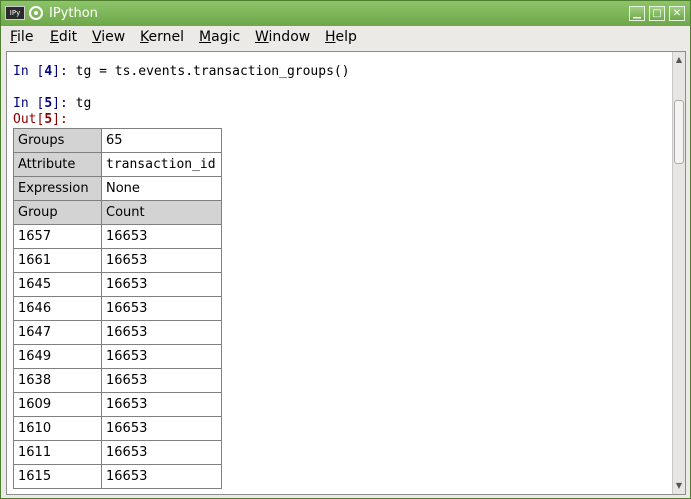 This screenshot has height=499, width=691. Describe the element at coordinates (79, 103) in the screenshot. I see `input-code: tg` at that location.